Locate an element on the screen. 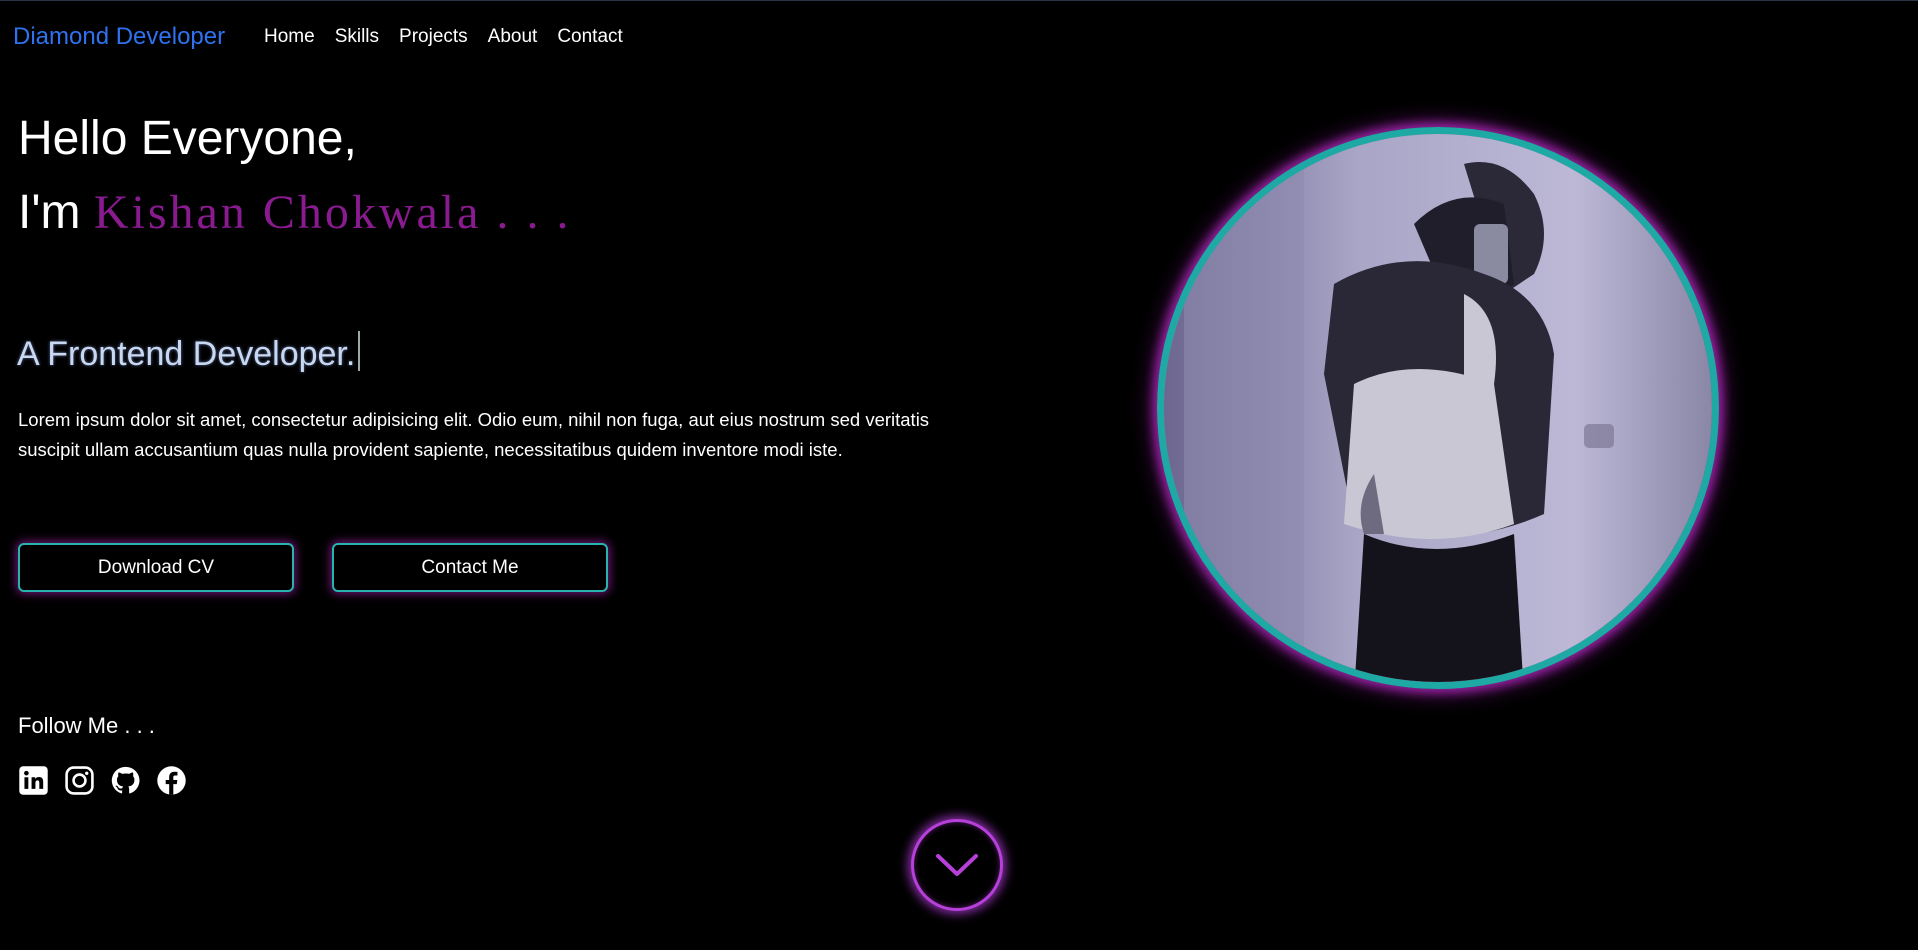  hero-greeting: Hello Everyone, is located at coordinates (187, 138).